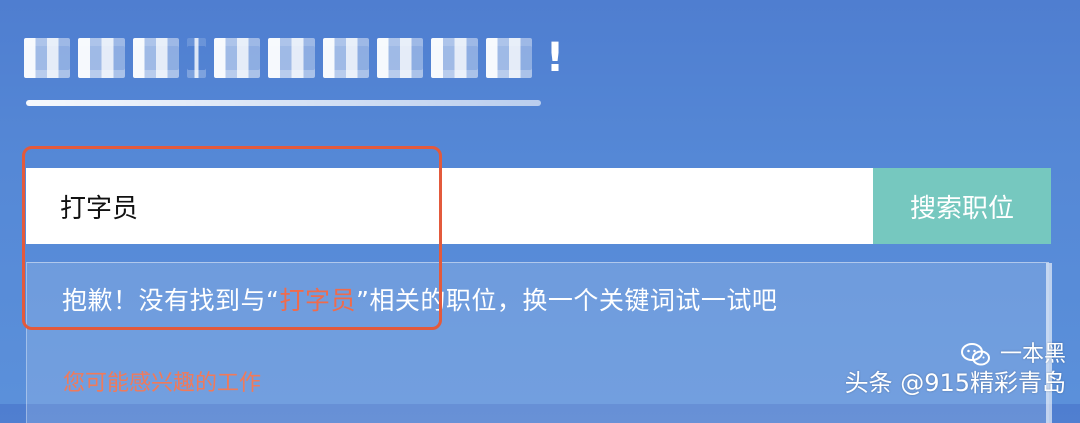  I want to click on watermark: 一本黑 头条 @915精彩青岛, so click(955, 369).